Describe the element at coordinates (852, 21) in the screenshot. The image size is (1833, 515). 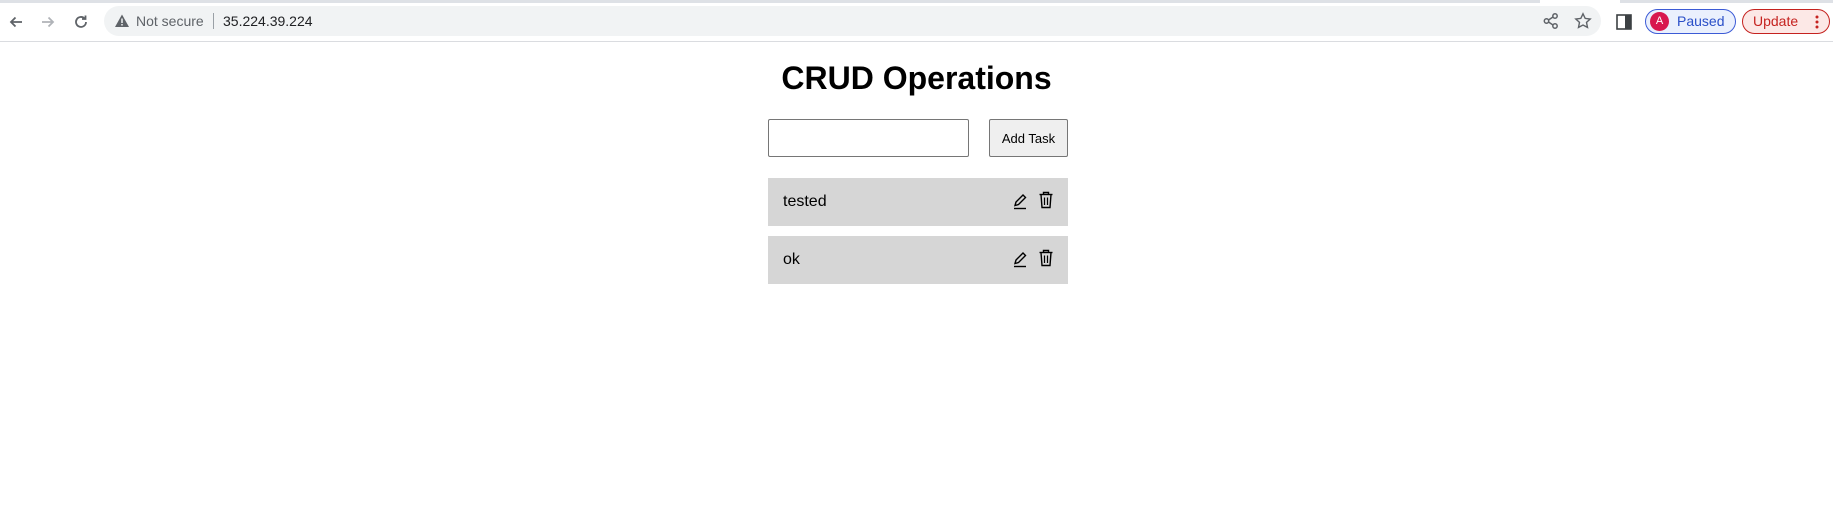
I see `address-bar: Not secure 35.224.39.224` at that location.